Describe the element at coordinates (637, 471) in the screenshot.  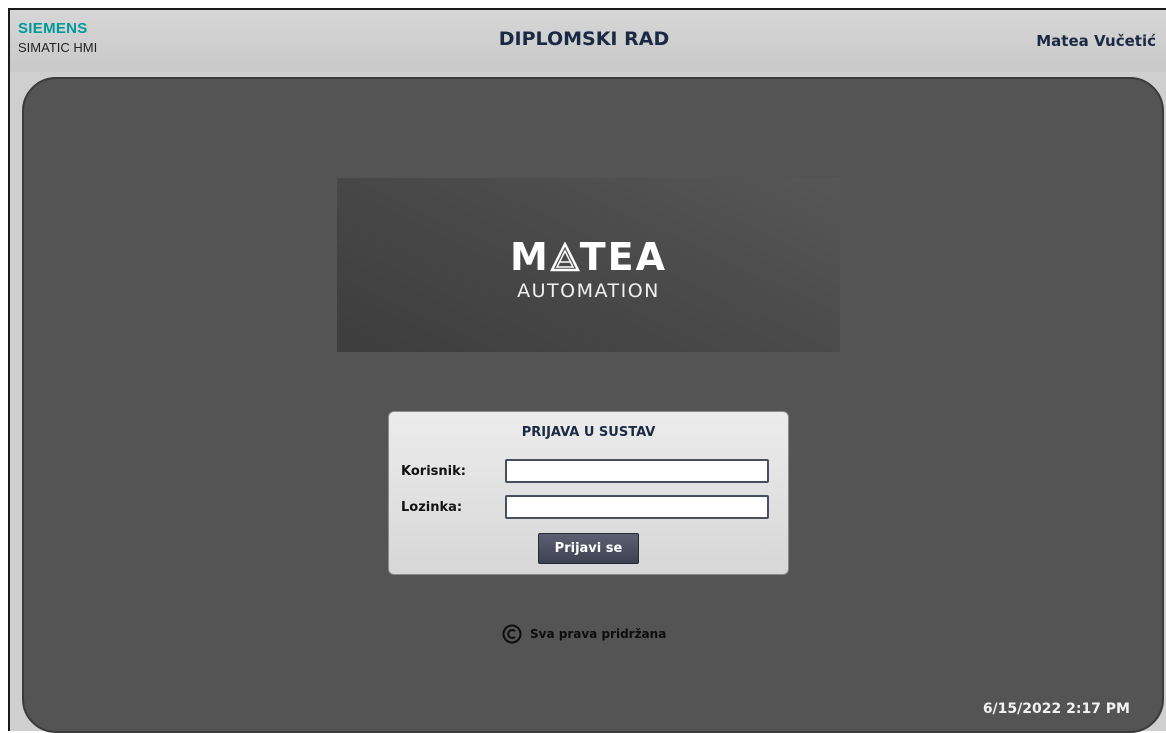
I see `username-input` at that location.